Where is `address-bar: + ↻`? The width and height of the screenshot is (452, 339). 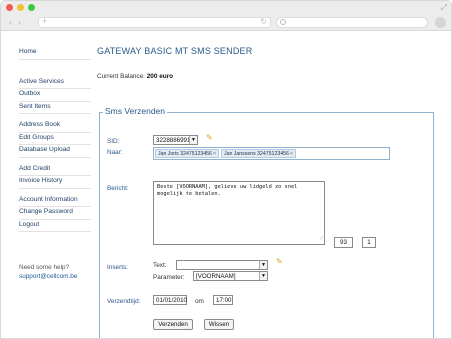 address-bar: + ↻ is located at coordinates (154, 22).